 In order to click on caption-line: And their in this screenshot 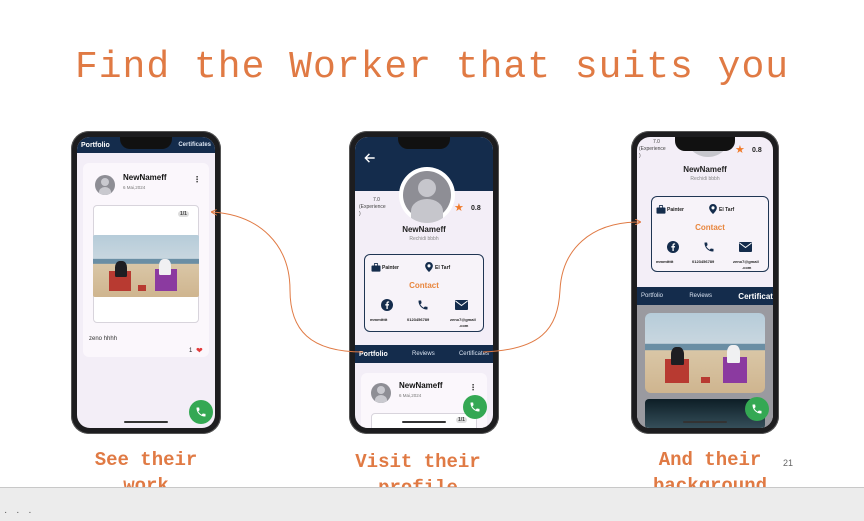, I will do `click(710, 460)`.